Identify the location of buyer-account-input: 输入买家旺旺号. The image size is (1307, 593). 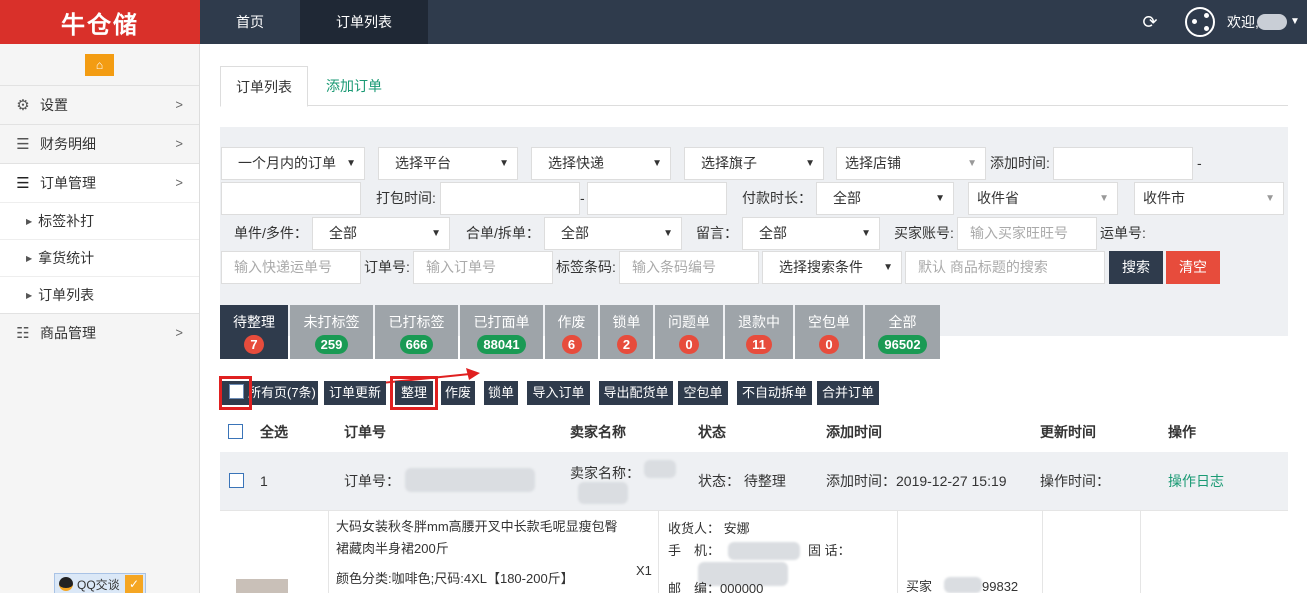
(1027, 233).